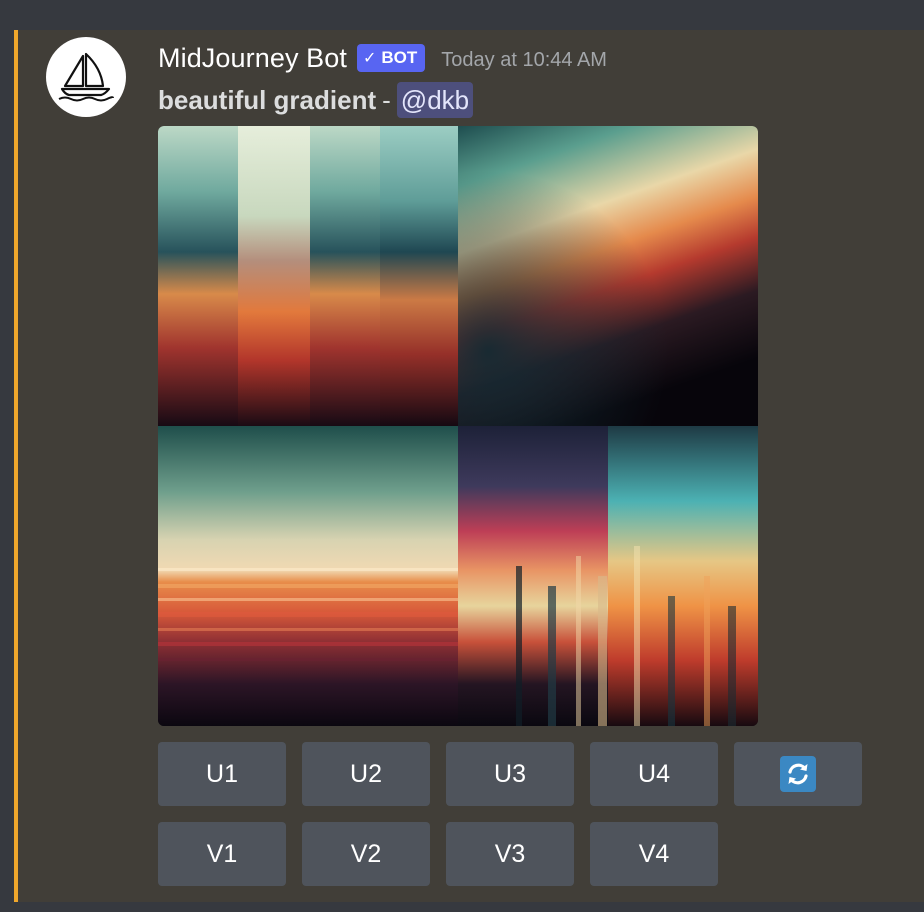 The width and height of the screenshot is (924, 912). Describe the element at coordinates (654, 854) in the screenshot. I see `variation-button-4: V4` at that location.